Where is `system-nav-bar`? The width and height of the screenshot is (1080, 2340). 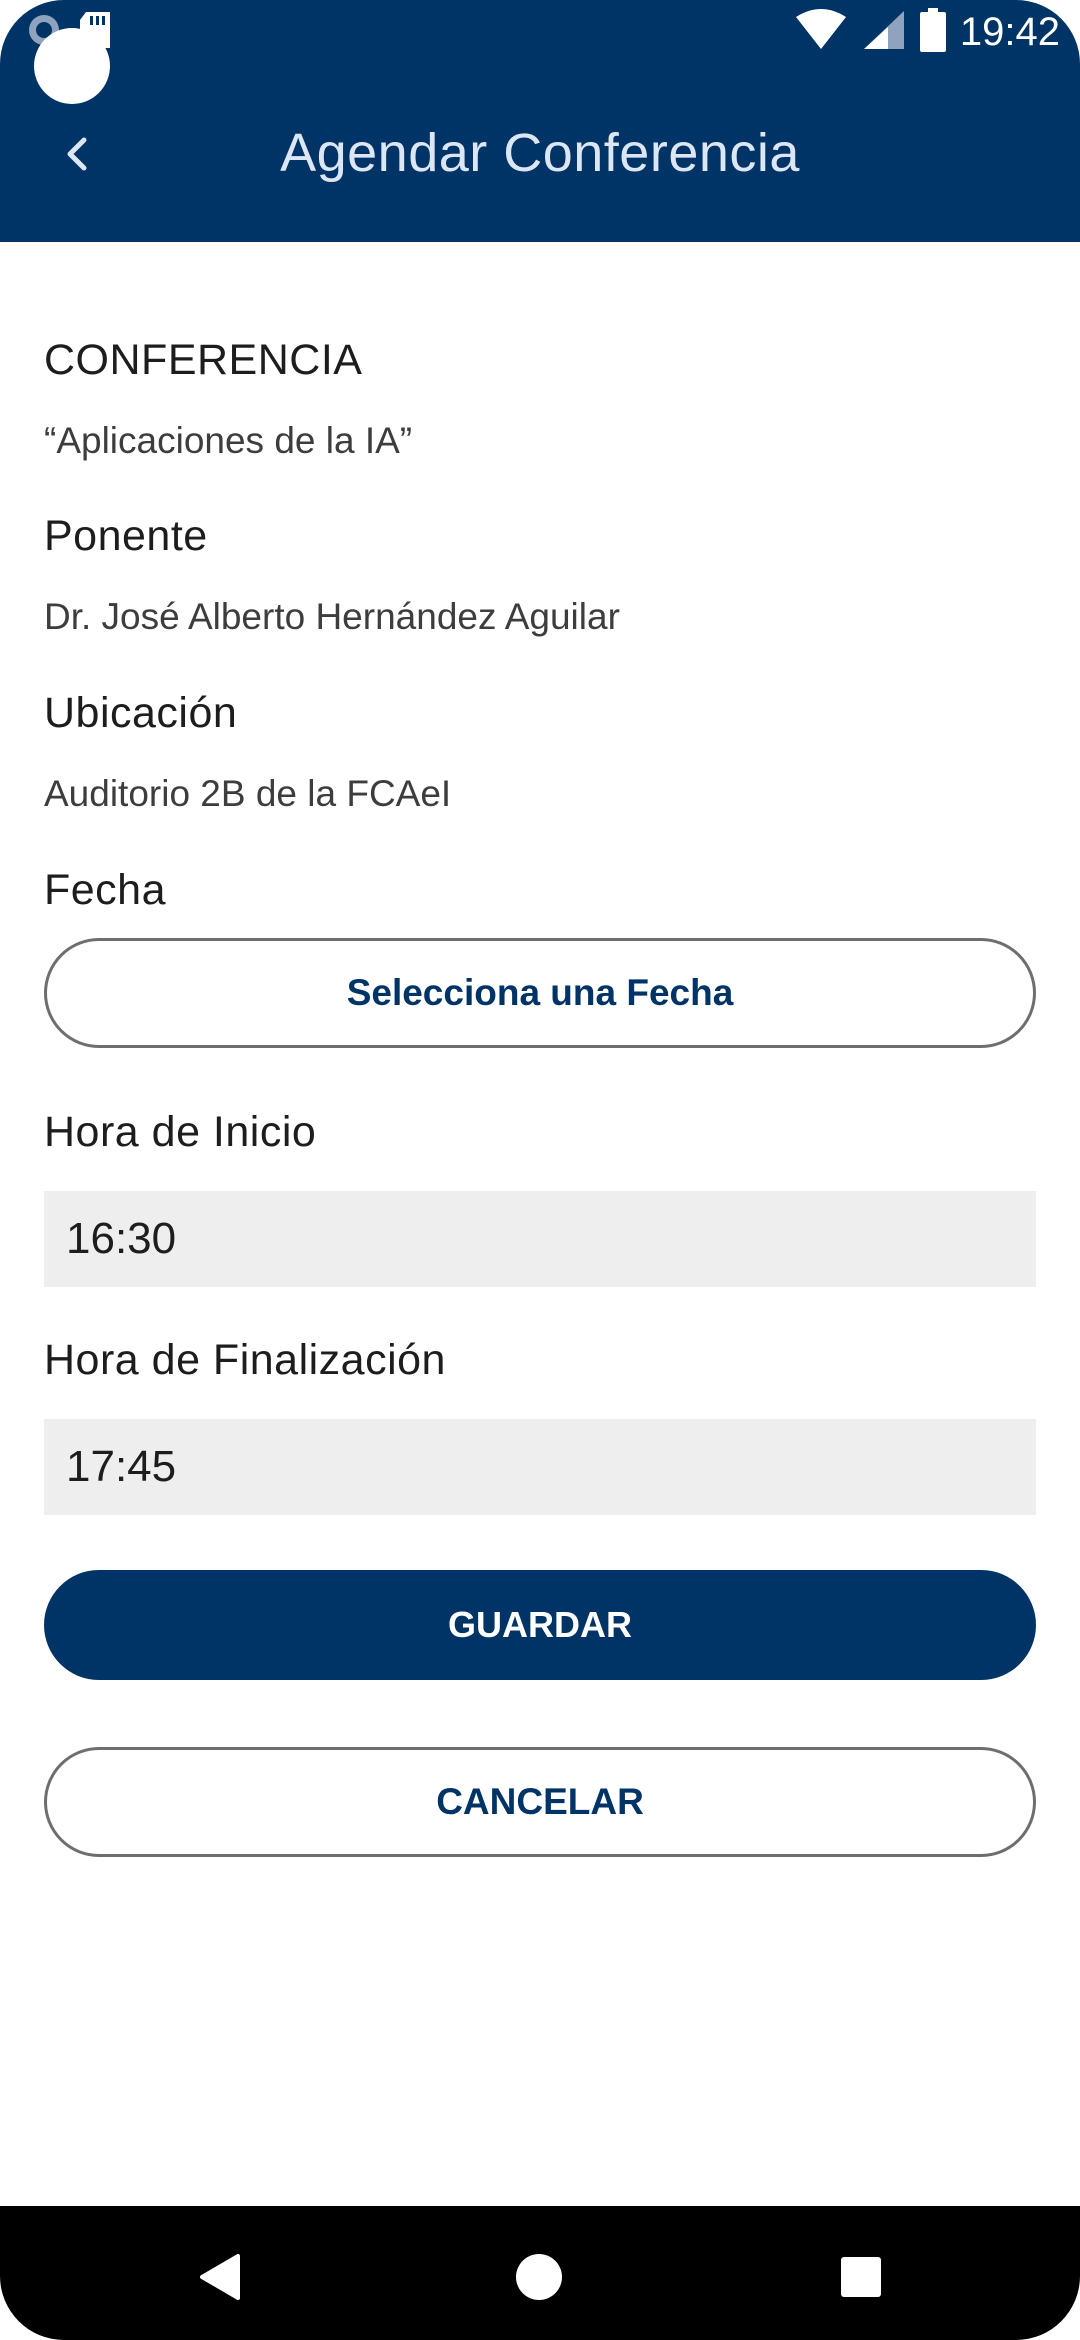 system-nav-bar is located at coordinates (540, 2273).